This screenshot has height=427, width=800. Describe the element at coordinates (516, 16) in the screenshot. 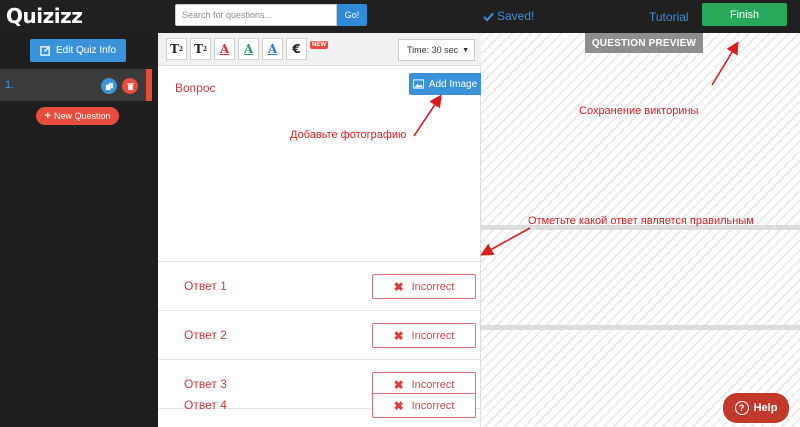

I see `saved-status-label: Saved!` at that location.